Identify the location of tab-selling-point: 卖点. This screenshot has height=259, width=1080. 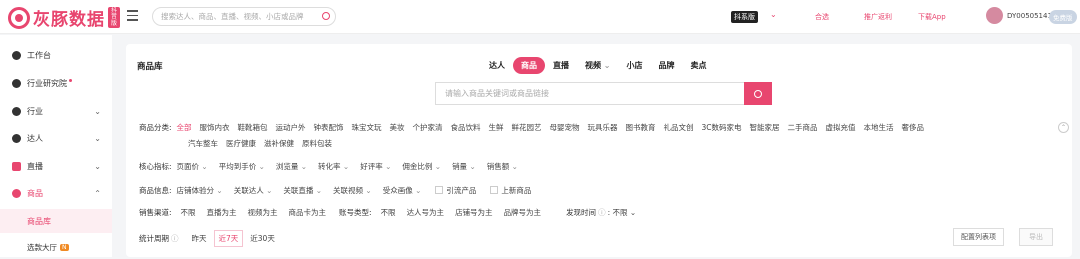
(699, 65).